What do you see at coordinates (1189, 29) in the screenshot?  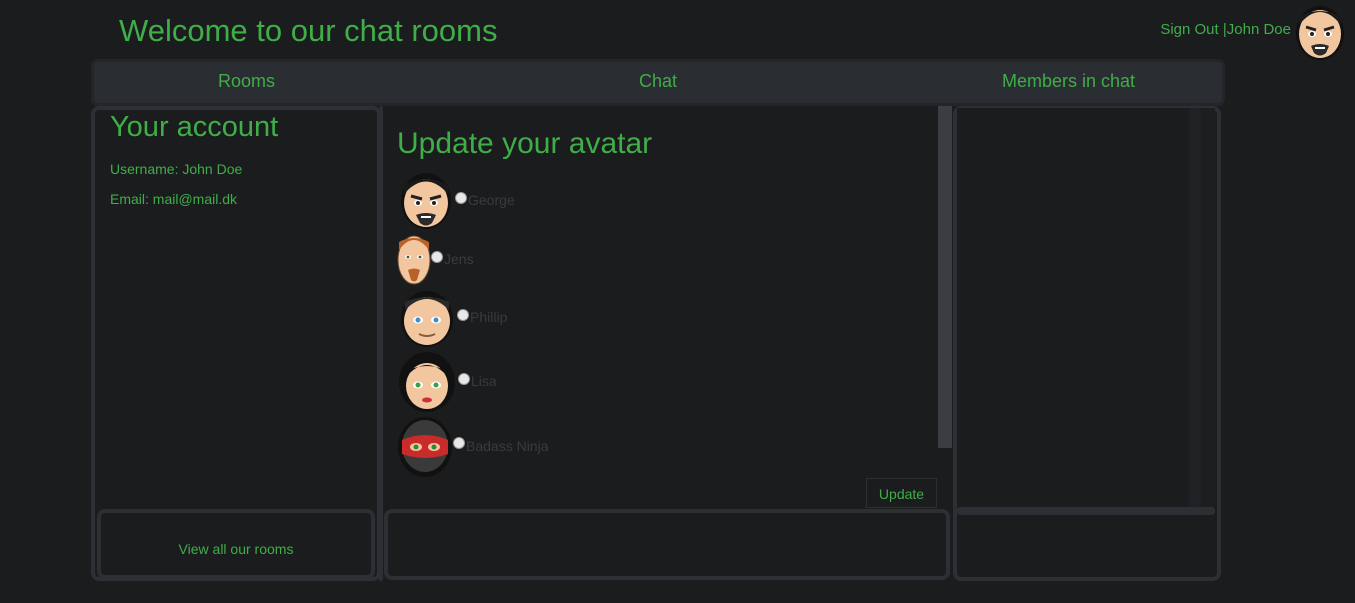 I see `sign-out-link: Sign Out` at bounding box center [1189, 29].